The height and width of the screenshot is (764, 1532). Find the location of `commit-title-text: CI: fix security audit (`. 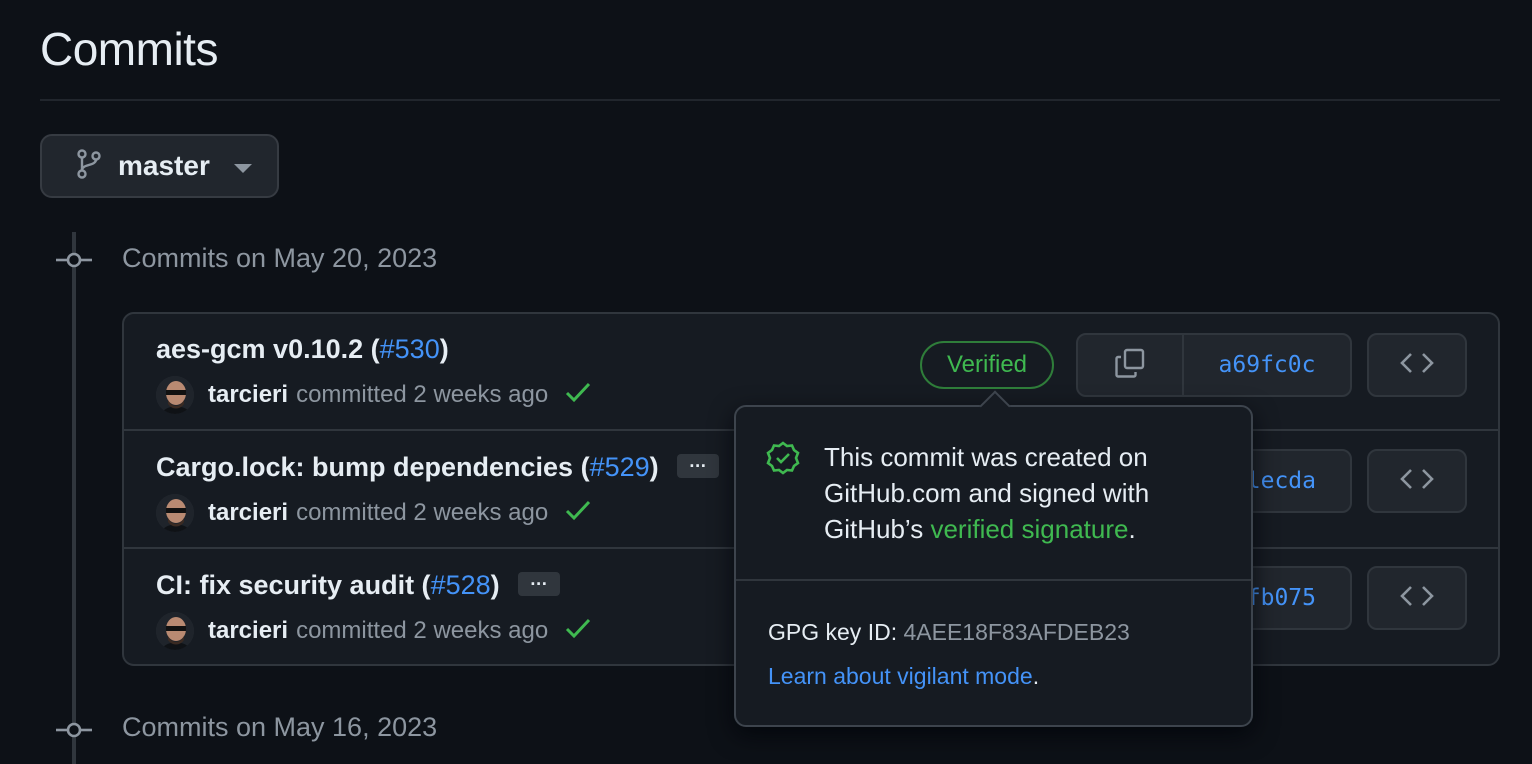

commit-title-text: CI: fix security audit ( is located at coordinates (293, 585).